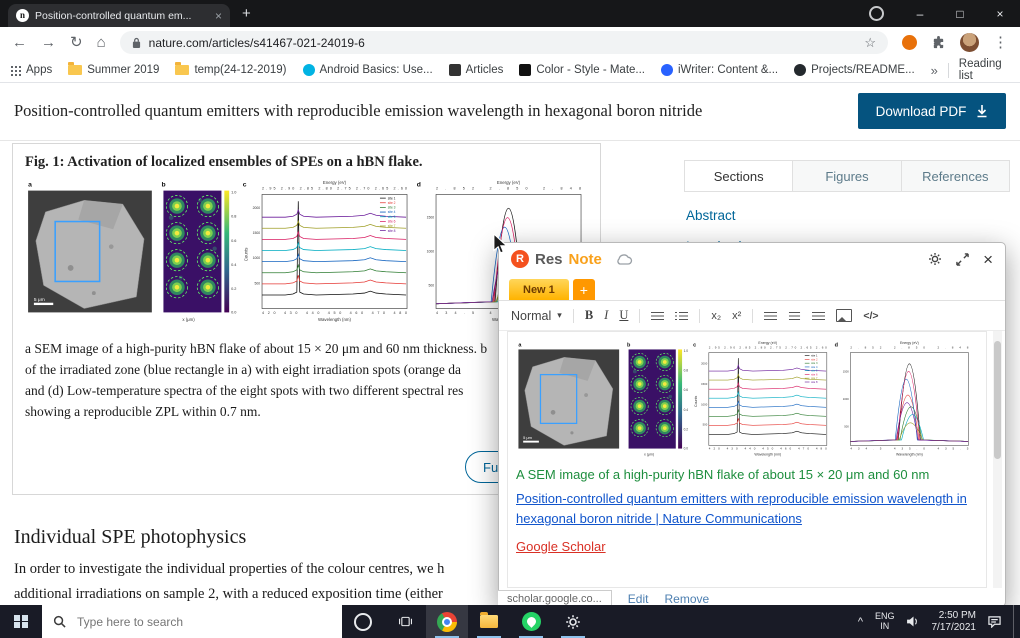  Describe the element at coordinates (954, 176) in the screenshot. I see `tab-references: References` at that location.